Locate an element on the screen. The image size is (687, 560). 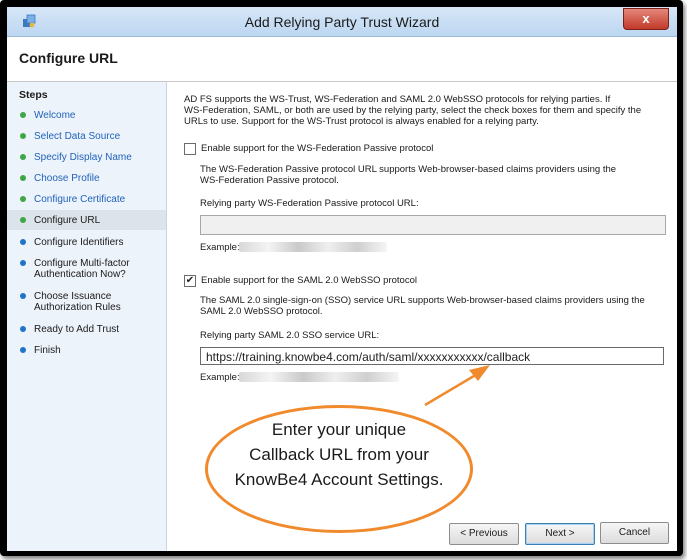
callout-line-3: KnowBe4 Account Settings. is located at coordinates (339, 479).